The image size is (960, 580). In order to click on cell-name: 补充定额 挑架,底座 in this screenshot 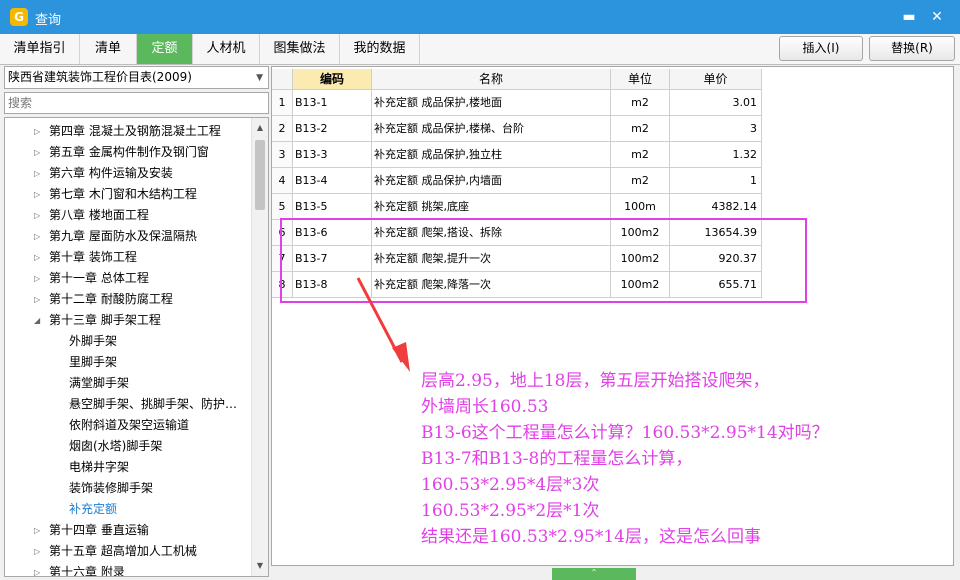, I will do `click(491, 207)`.